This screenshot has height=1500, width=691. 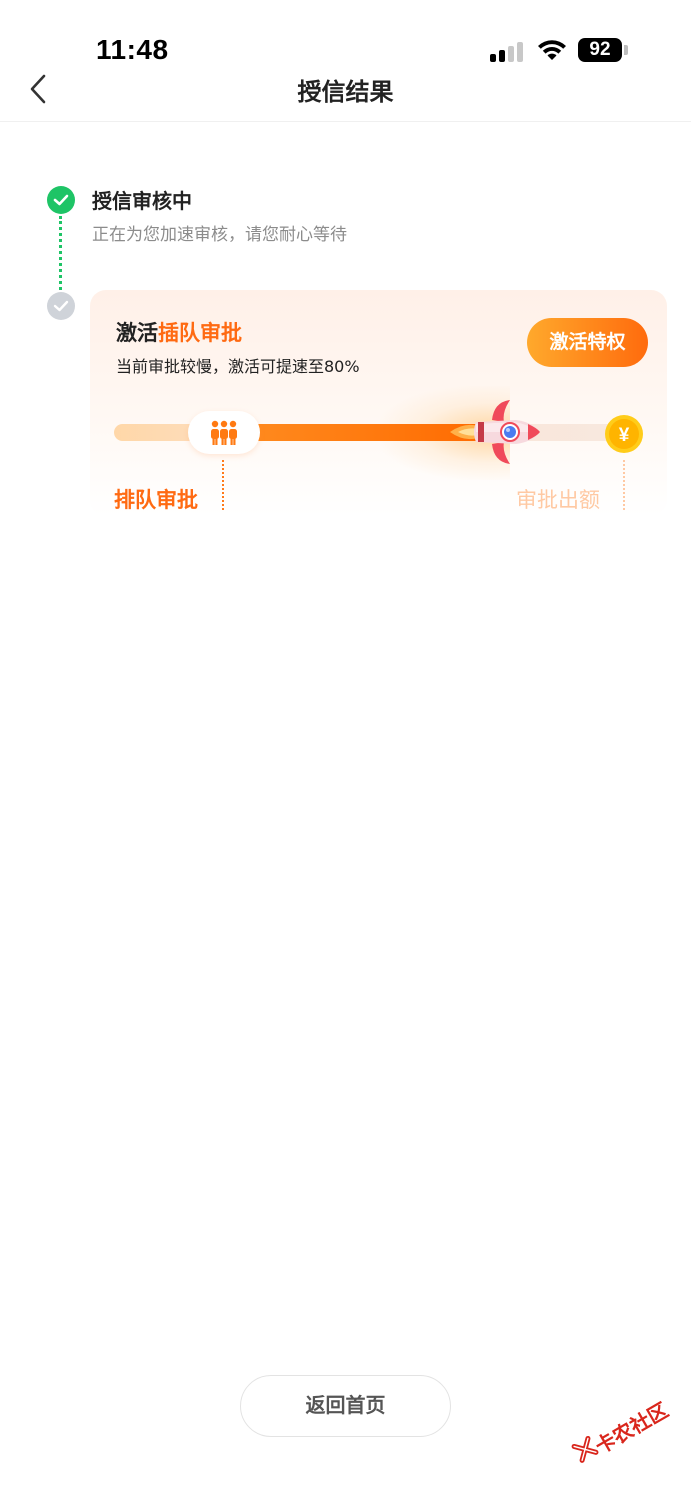 What do you see at coordinates (495, 432) in the screenshot?
I see `rocket-icon` at bounding box center [495, 432].